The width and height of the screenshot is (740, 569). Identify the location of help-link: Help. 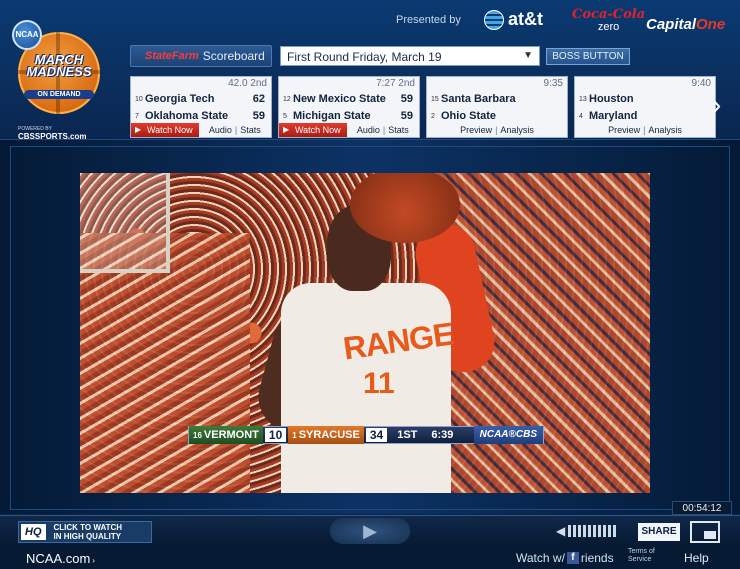
(696, 558).